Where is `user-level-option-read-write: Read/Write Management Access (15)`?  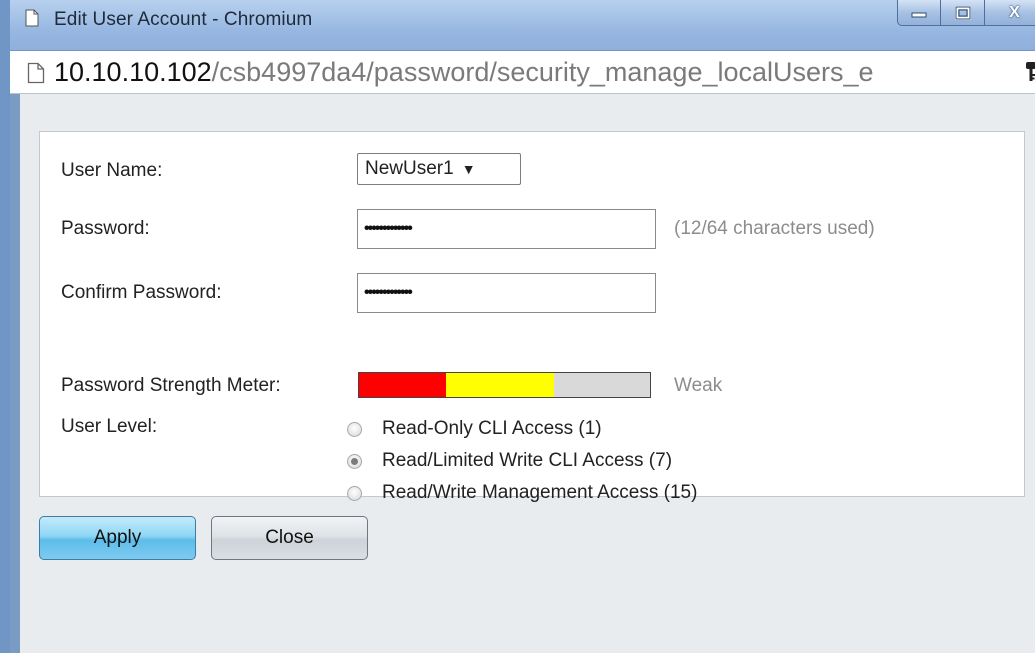 user-level-option-read-write: Read/Write Management Access (15) is located at coordinates (522, 493).